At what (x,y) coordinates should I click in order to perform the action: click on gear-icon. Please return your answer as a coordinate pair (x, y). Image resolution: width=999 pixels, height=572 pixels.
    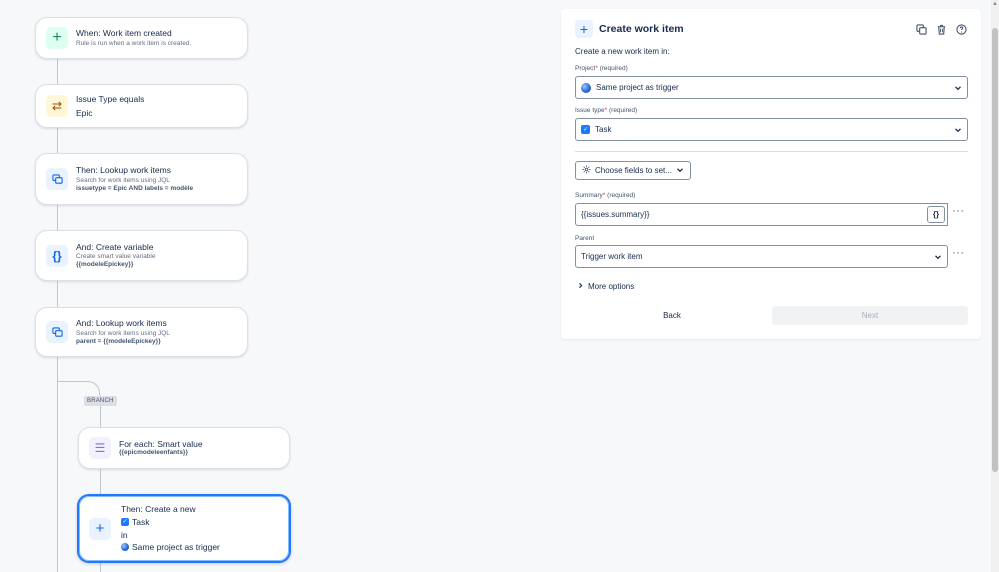
    Looking at the image, I should click on (586, 170).